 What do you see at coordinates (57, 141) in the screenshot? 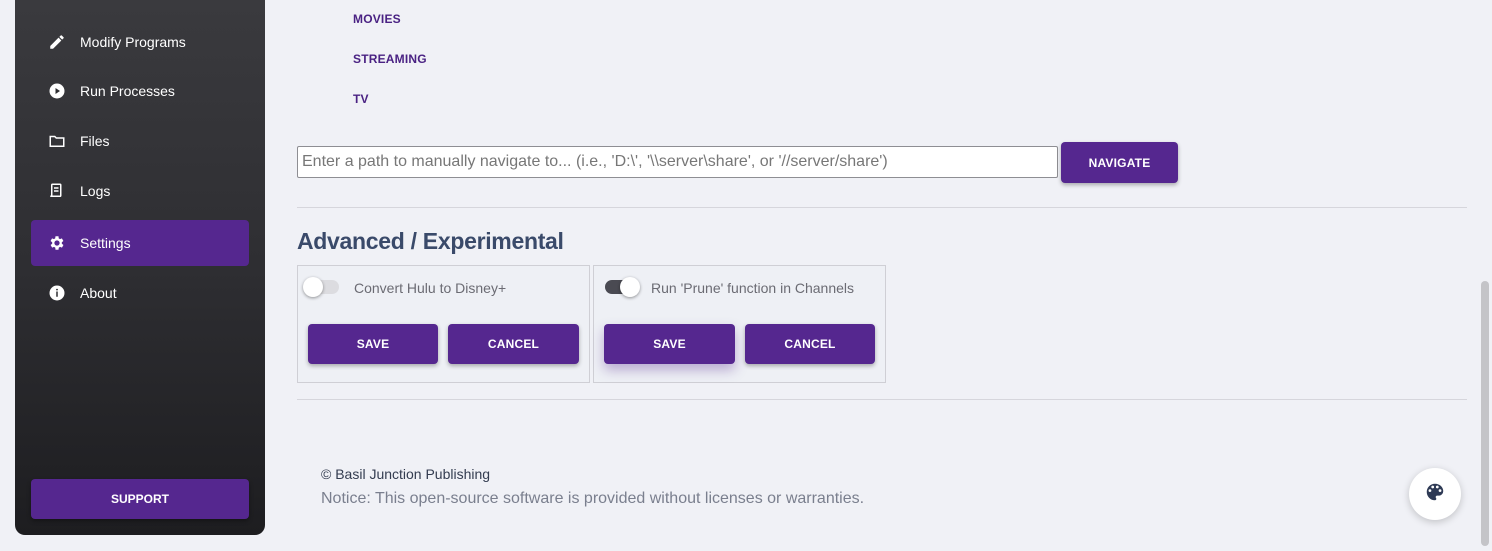
I see `folder-icon` at bounding box center [57, 141].